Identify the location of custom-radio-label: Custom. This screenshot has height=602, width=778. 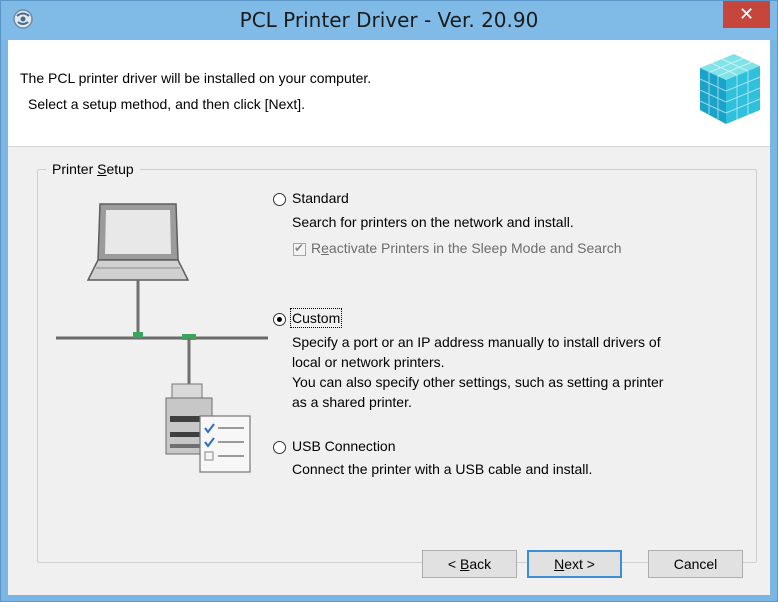
(316, 318).